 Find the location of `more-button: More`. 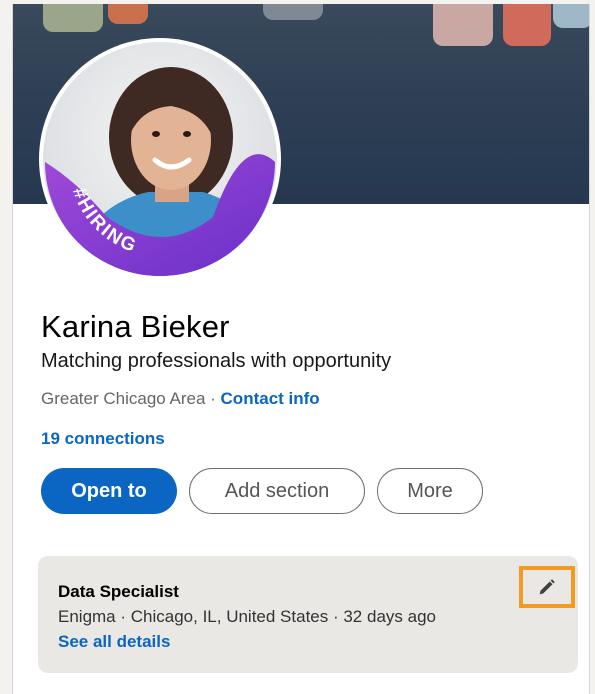

more-button: More is located at coordinates (430, 491).